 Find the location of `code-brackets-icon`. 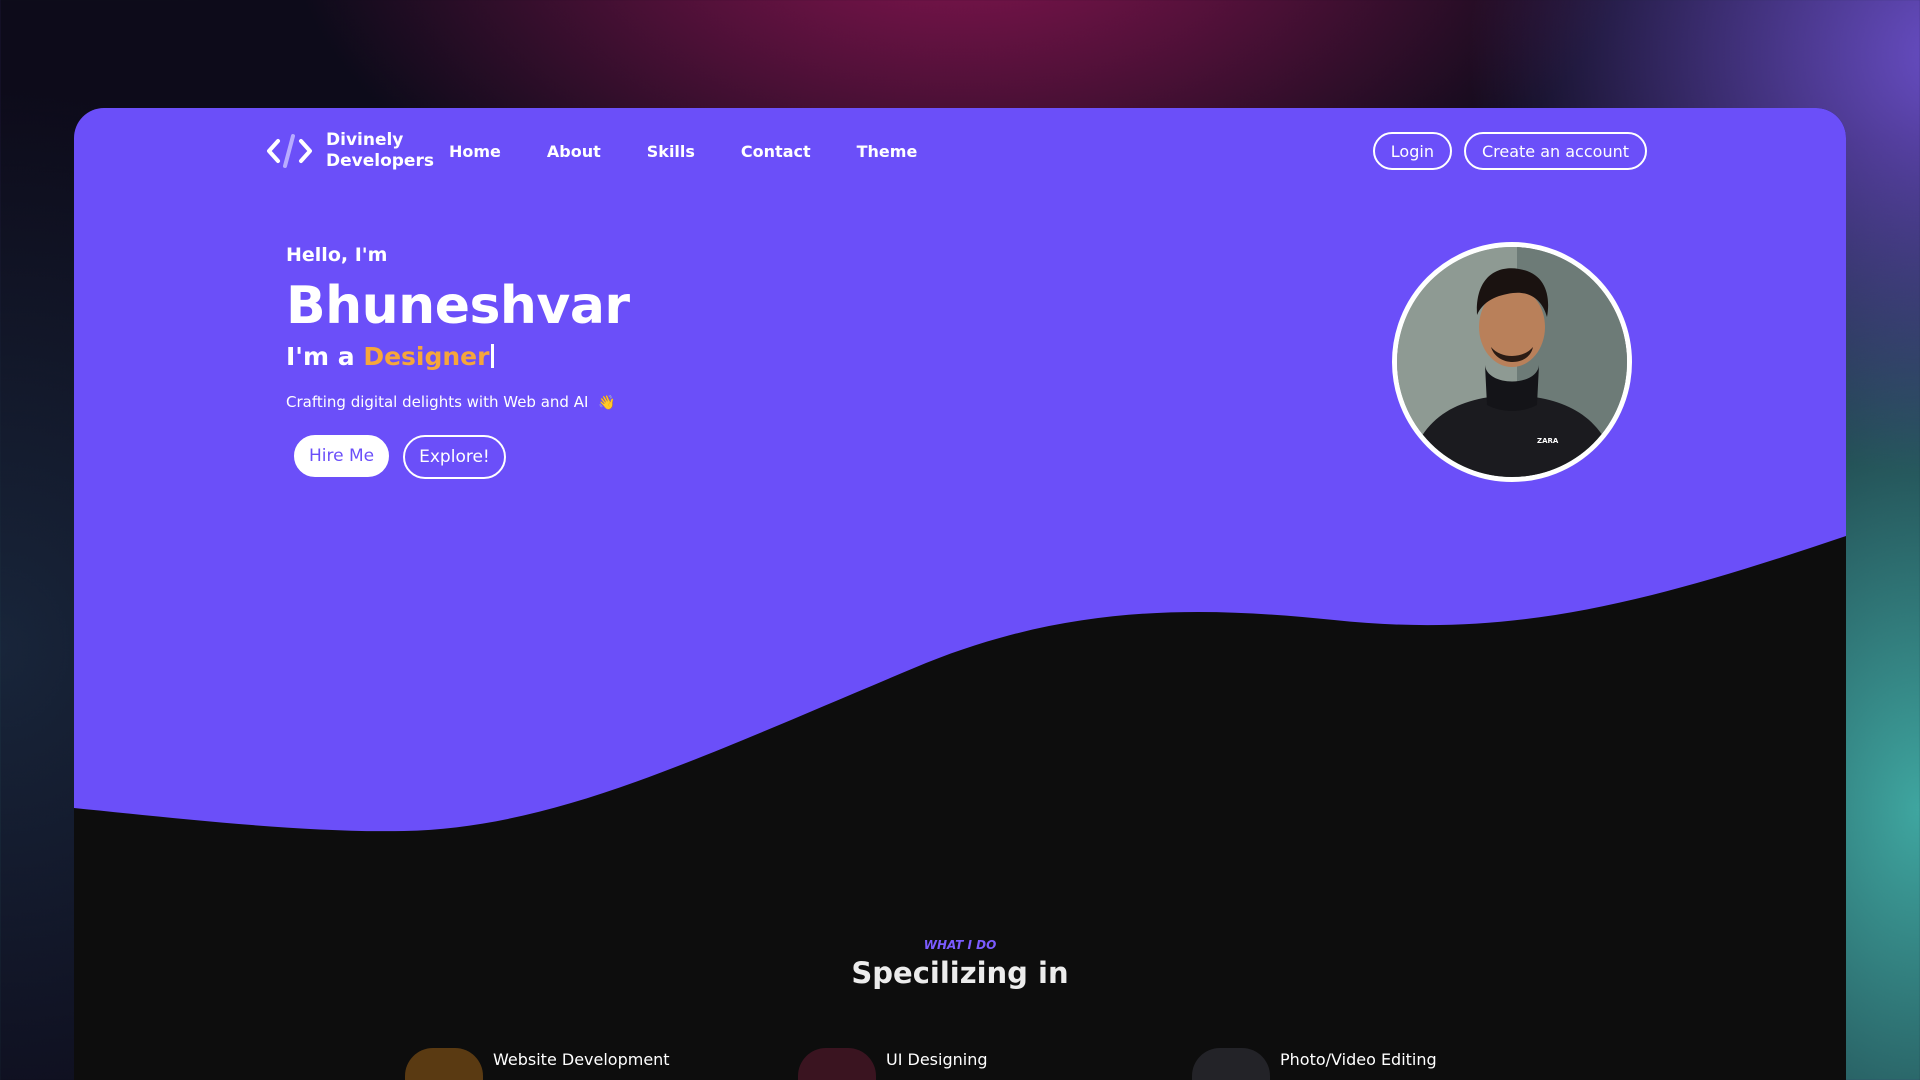

code-brackets-icon is located at coordinates (289, 151).